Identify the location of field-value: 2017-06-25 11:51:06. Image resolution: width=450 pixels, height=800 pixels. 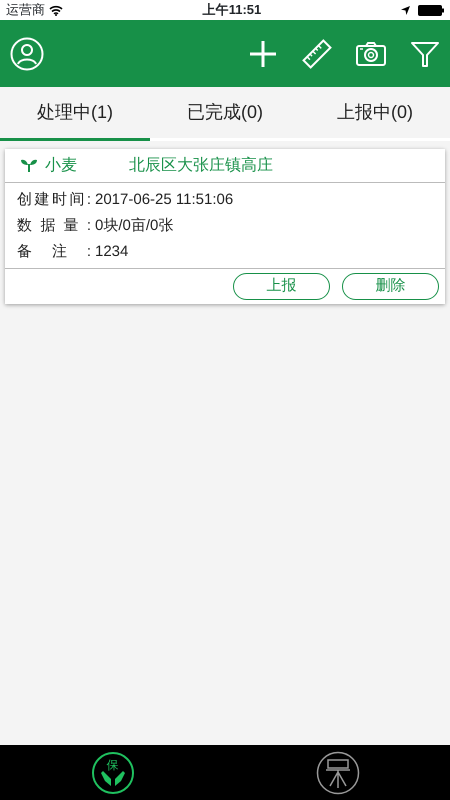
(164, 200).